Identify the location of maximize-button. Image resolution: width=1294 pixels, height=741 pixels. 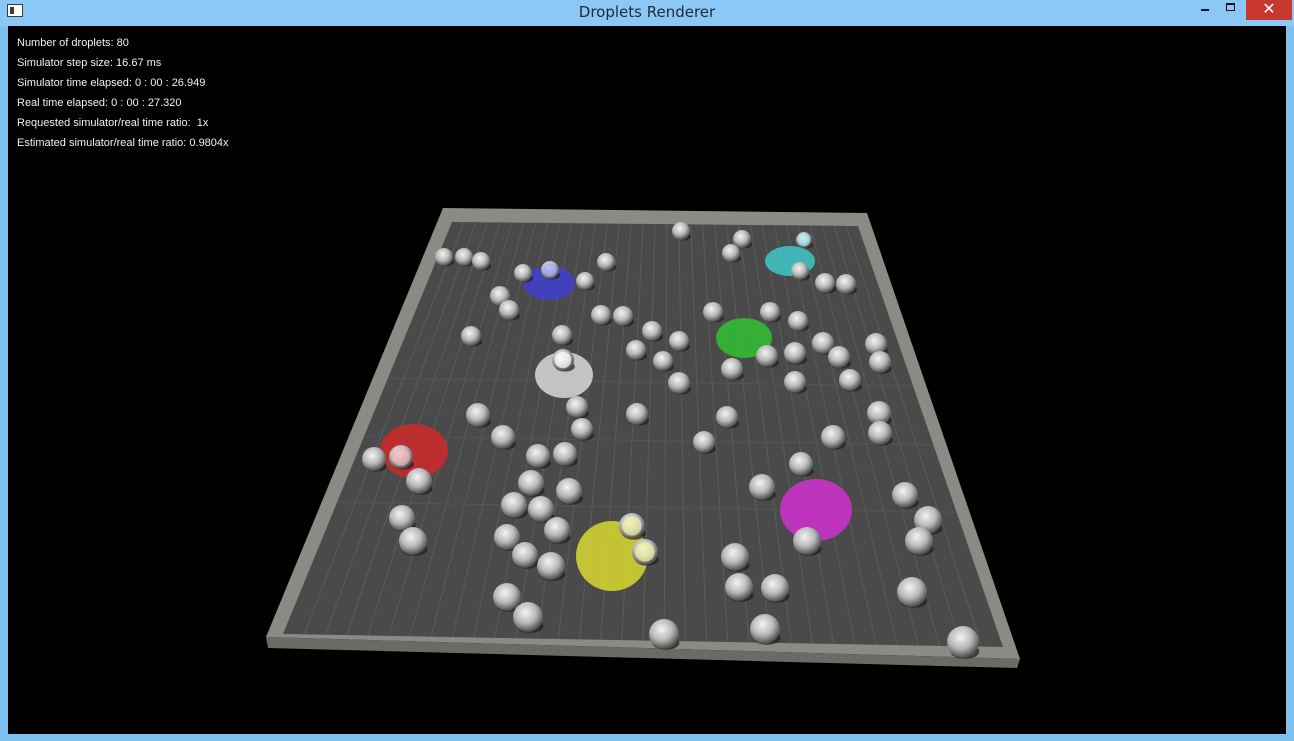
(1231, 10).